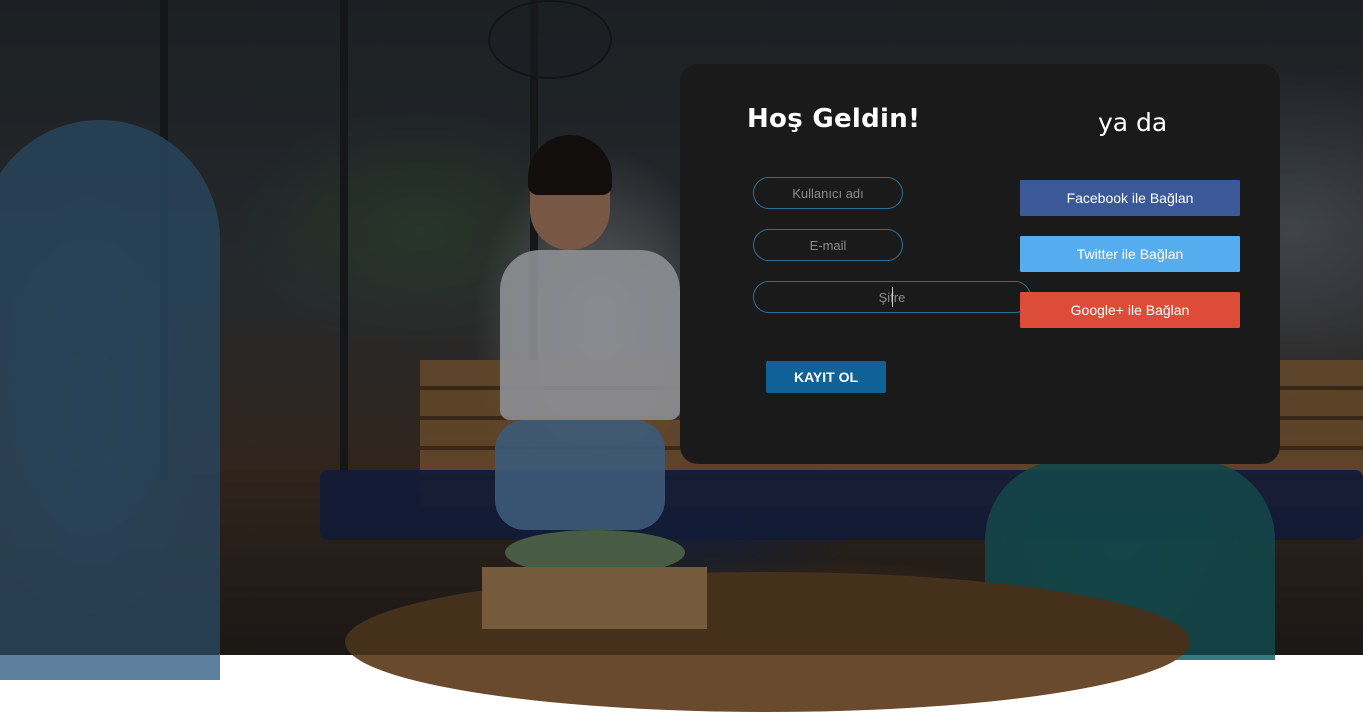 The height and width of the screenshot is (712, 1363). I want to click on or-divider-text: ya da, so click(1133, 122).